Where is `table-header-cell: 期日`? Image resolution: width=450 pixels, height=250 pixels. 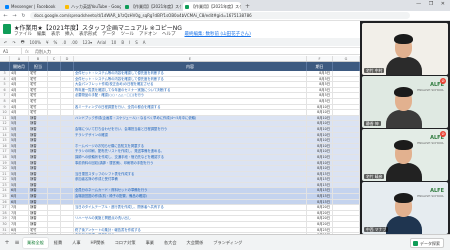
table-header-cell: 期日 is located at coordinates (320, 66).